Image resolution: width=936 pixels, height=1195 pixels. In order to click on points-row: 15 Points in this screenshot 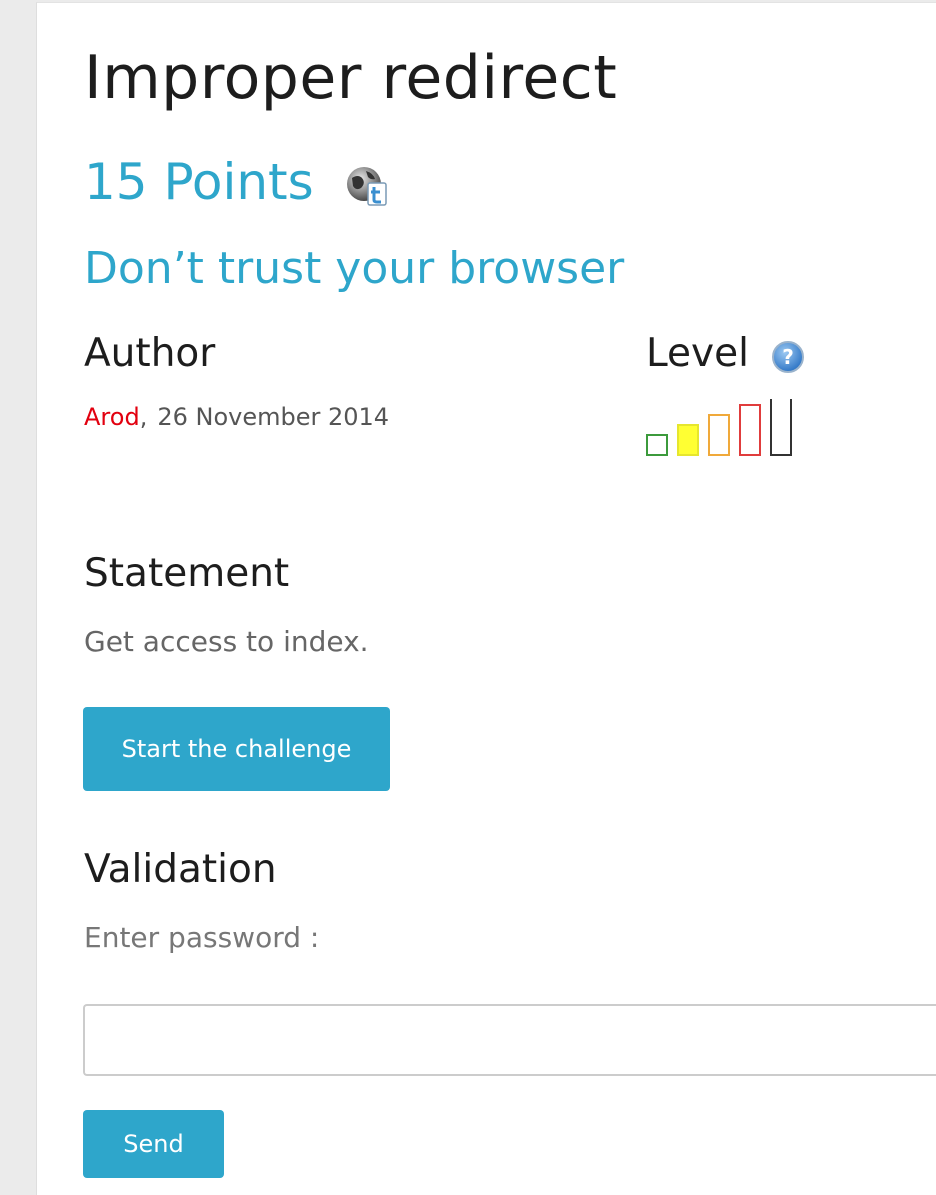, I will do `click(237, 182)`.